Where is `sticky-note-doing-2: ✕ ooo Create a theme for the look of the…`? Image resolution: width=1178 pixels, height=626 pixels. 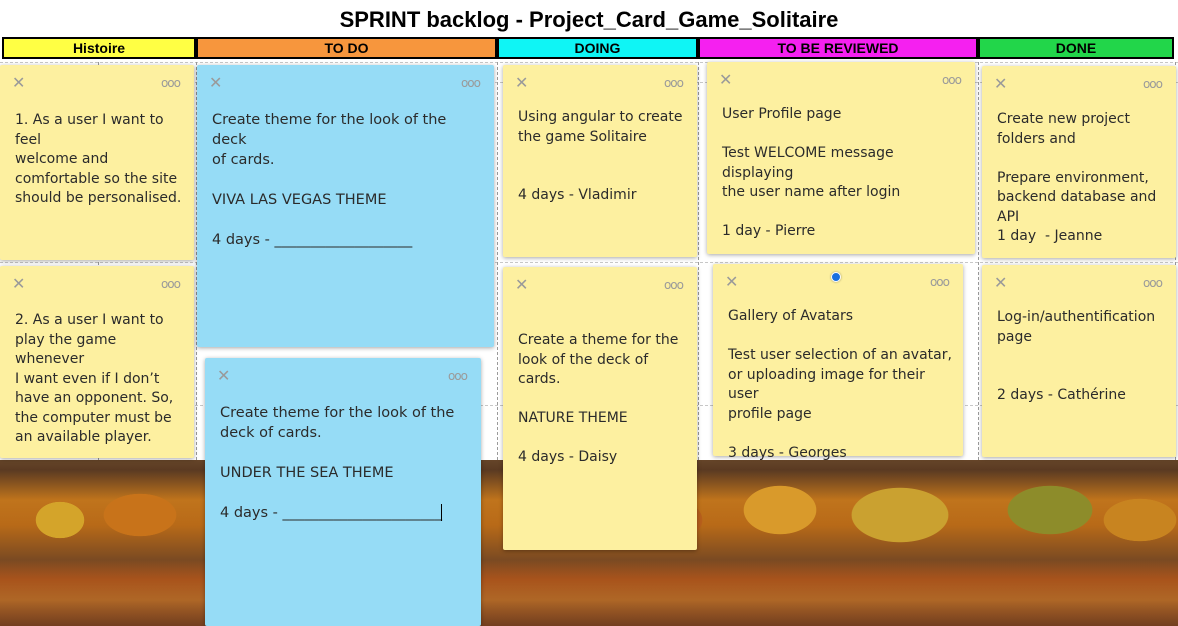 sticky-note-doing-2: ✕ ooo Create a theme for the look of the… is located at coordinates (600, 408).